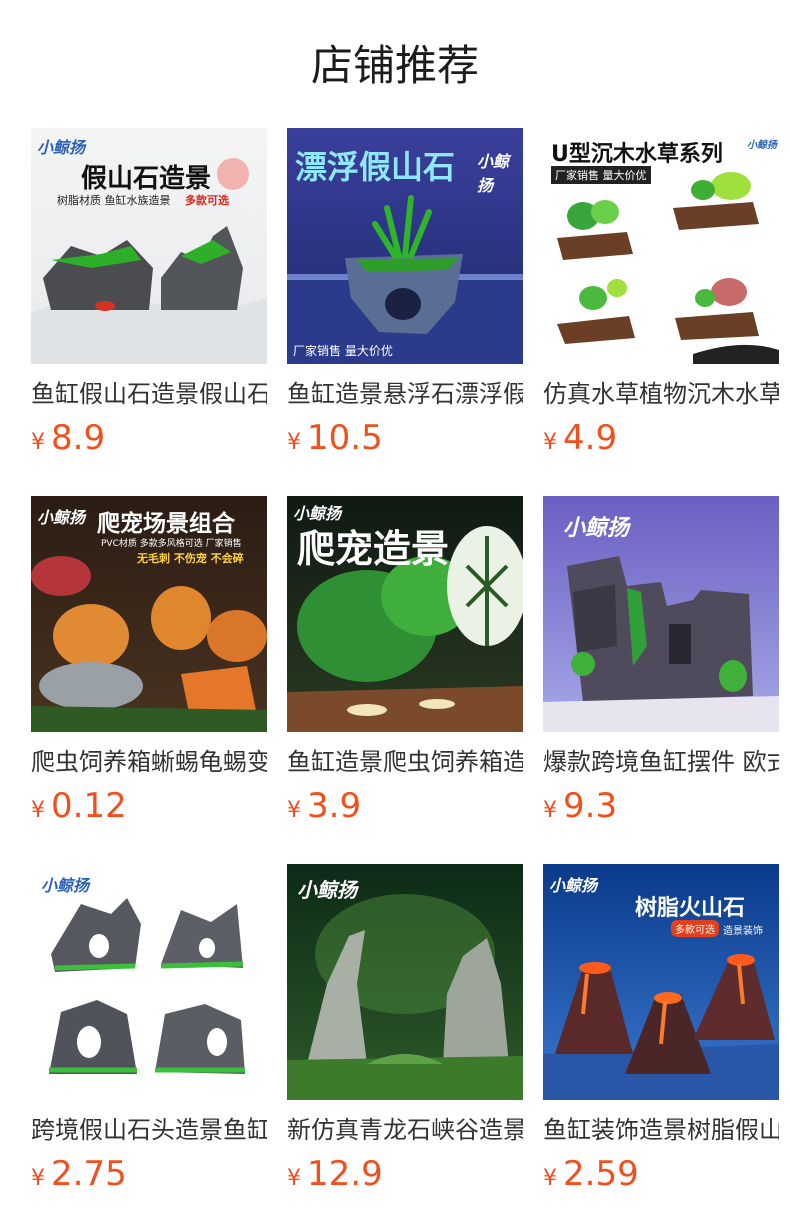 The image size is (790, 1232). I want to click on price-amount: 12.9, so click(345, 1174).